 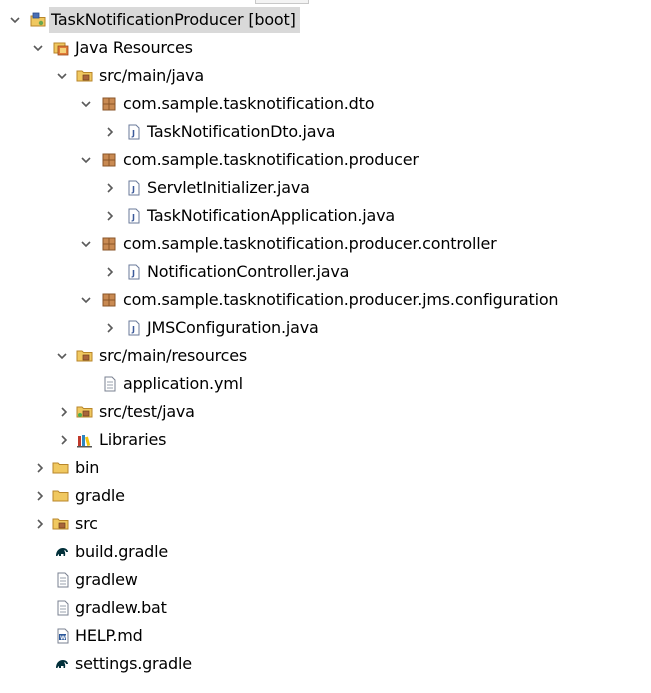 What do you see at coordinates (133, 663) in the screenshot?
I see `tree-item-label: settings.gradle` at bounding box center [133, 663].